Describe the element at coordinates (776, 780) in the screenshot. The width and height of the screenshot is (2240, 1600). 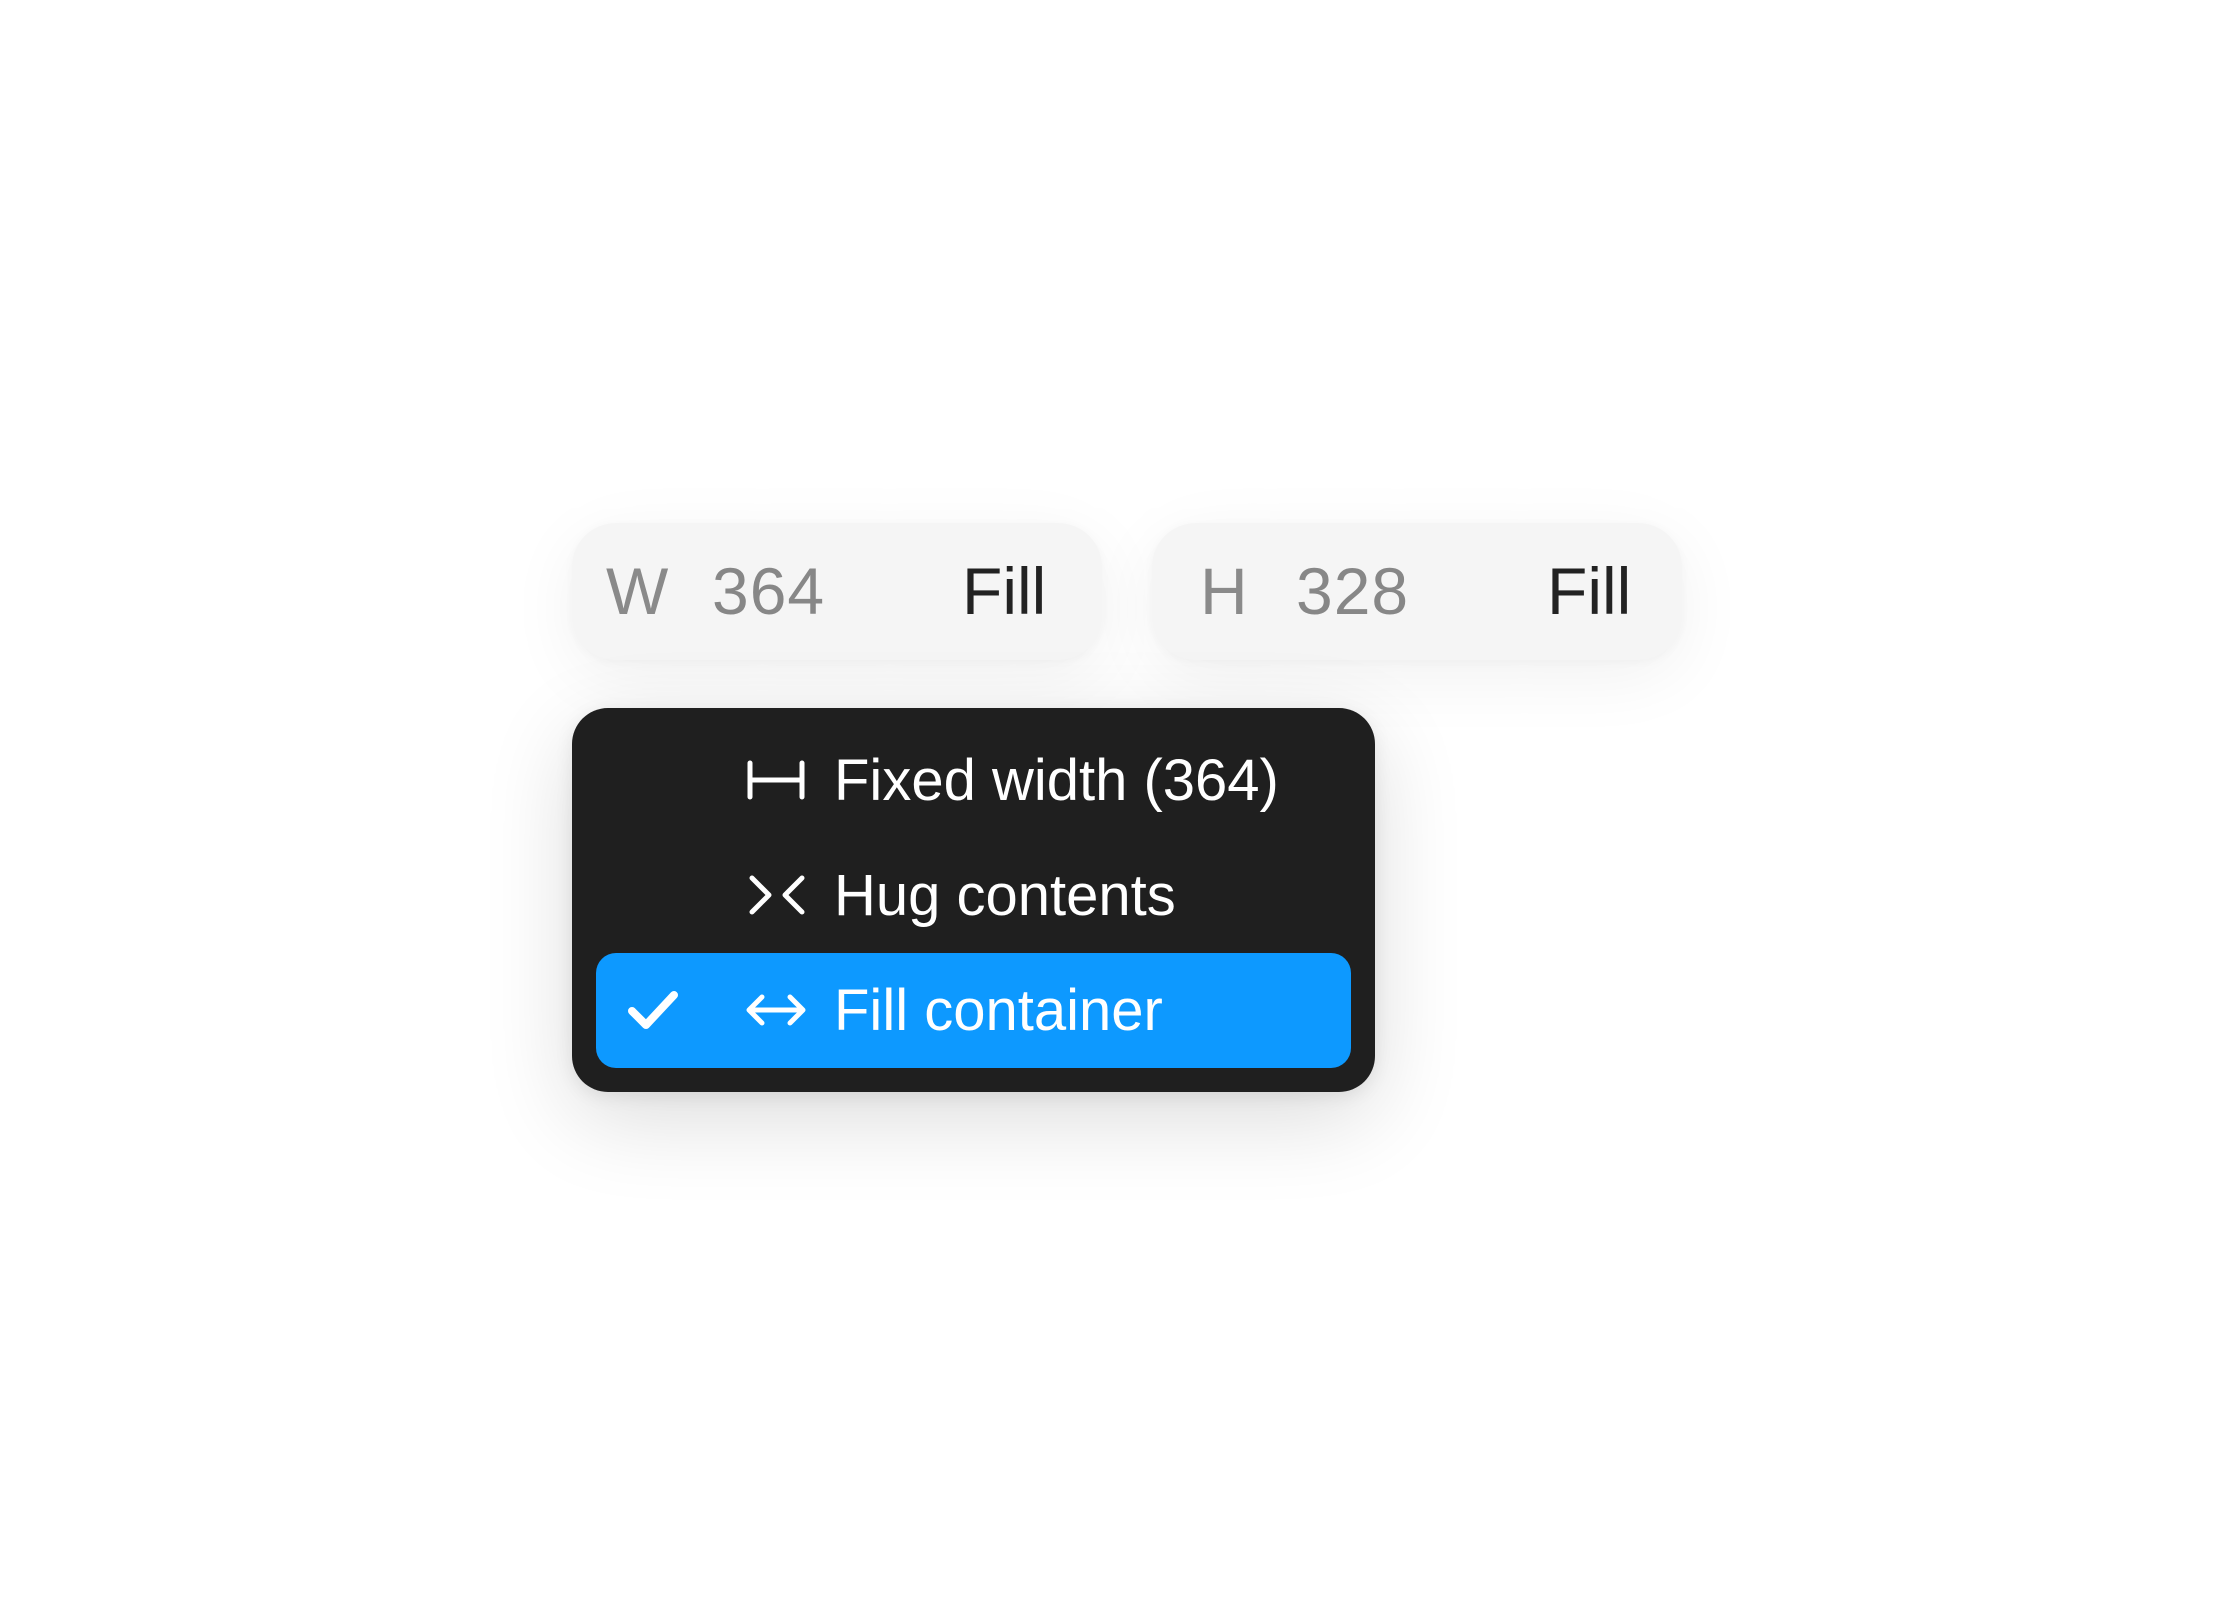
I see `fixed-width-icon` at that location.